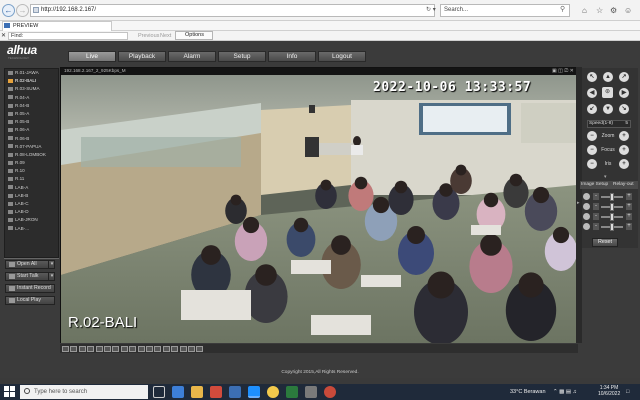  What do you see at coordinates (91, 349) in the screenshot?
I see `split-16-icon` at bounding box center [91, 349].